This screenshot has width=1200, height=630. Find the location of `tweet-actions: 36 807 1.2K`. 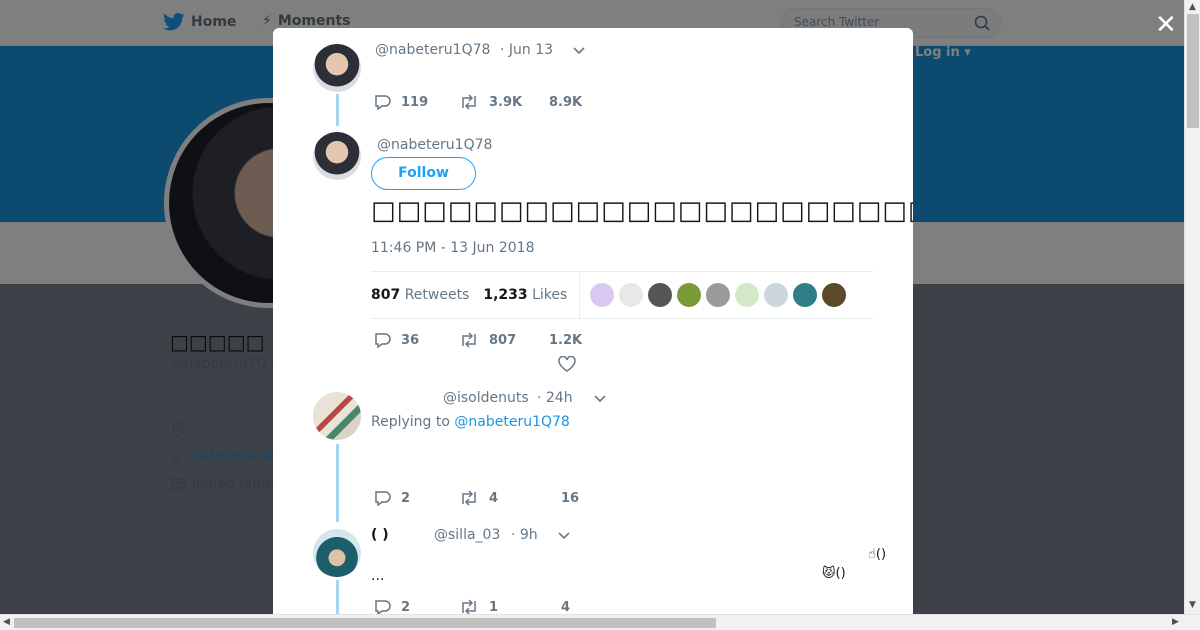

tweet-actions: 36 807 1.2K is located at coordinates (502, 340).